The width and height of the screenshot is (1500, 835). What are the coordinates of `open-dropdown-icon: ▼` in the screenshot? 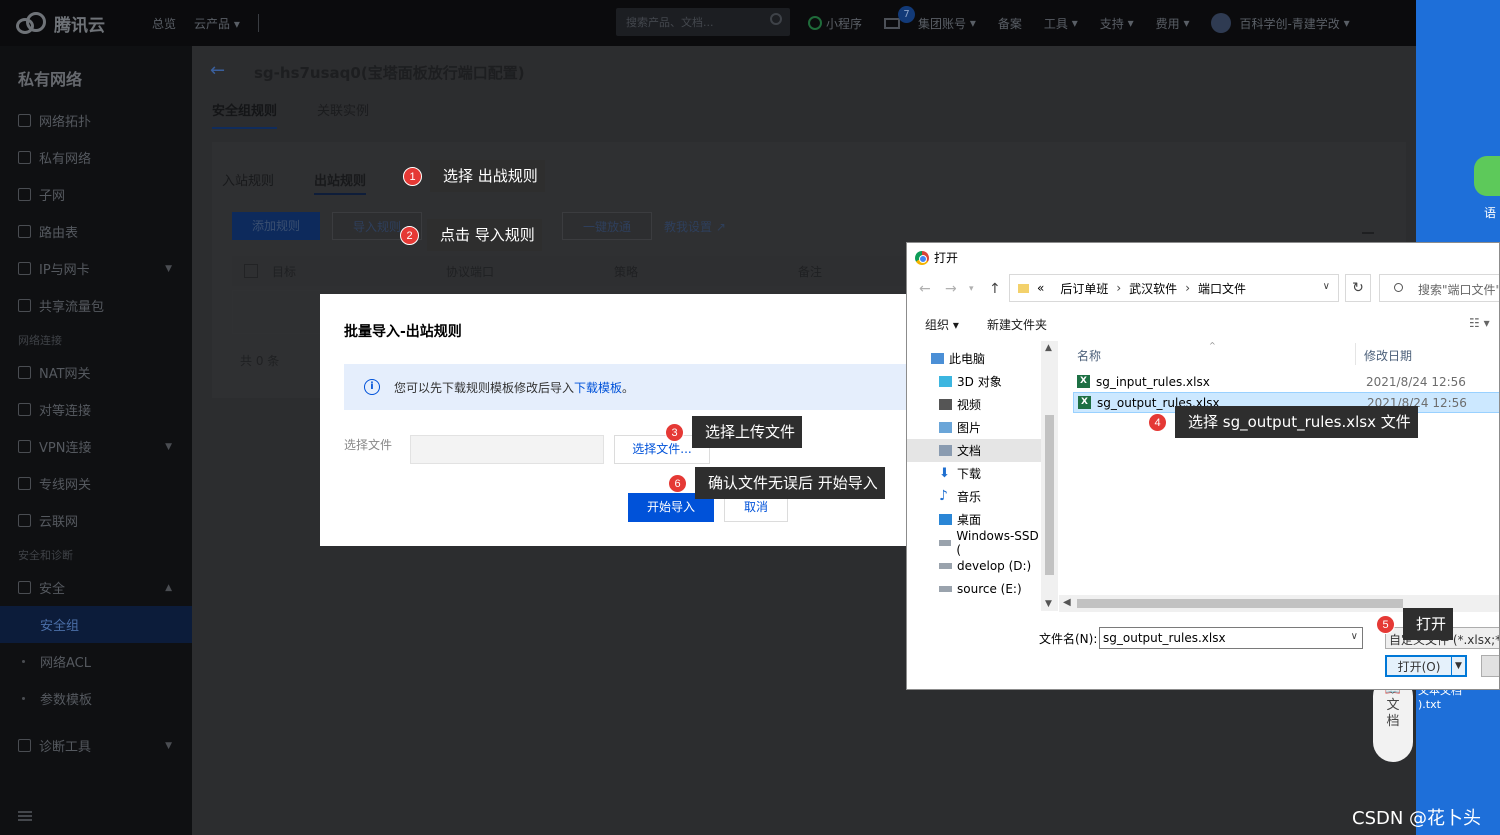 It's located at (1458, 666).